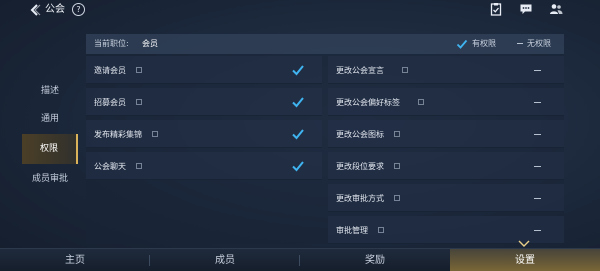 This screenshot has width=600, height=271. I want to click on permission-label: 发布精彩集锦, so click(118, 134).